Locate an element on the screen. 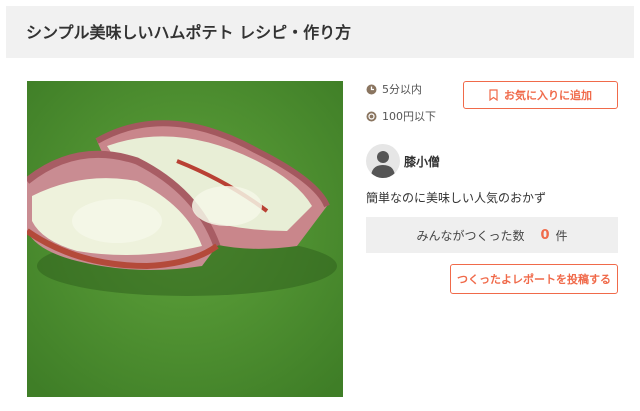 The width and height of the screenshot is (640, 411). made-count-box: みんながつくった数 0 件 is located at coordinates (492, 235).